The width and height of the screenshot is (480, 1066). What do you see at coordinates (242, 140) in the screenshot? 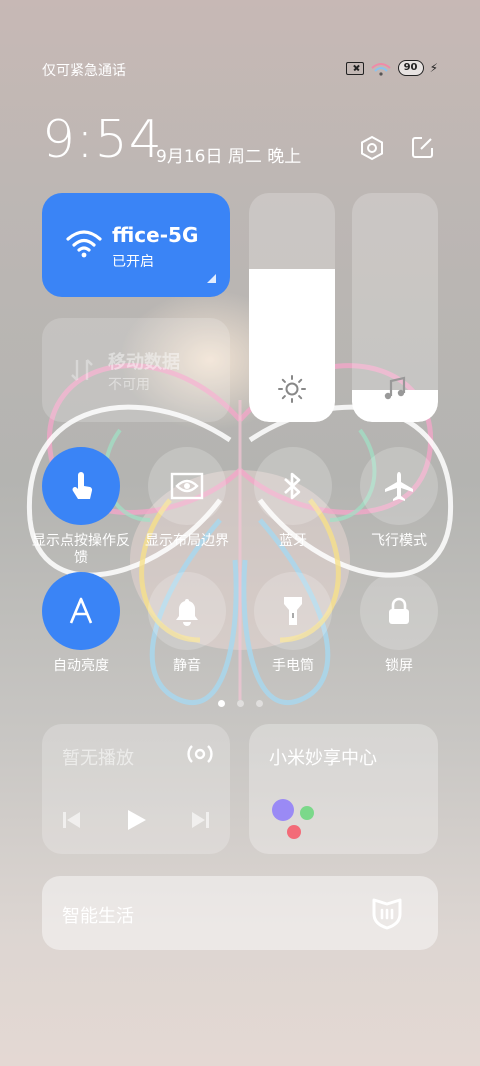
I see `header: 9:54 9月16日 周二 晚上` at bounding box center [242, 140].